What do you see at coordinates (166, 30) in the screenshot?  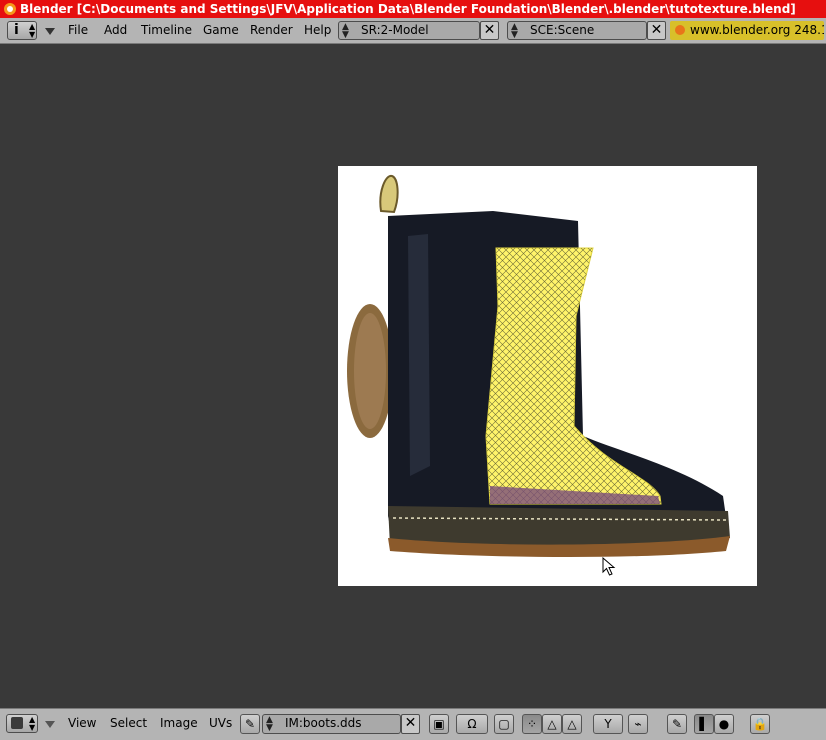 I see `menu-timeline: Timeline` at bounding box center [166, 30].